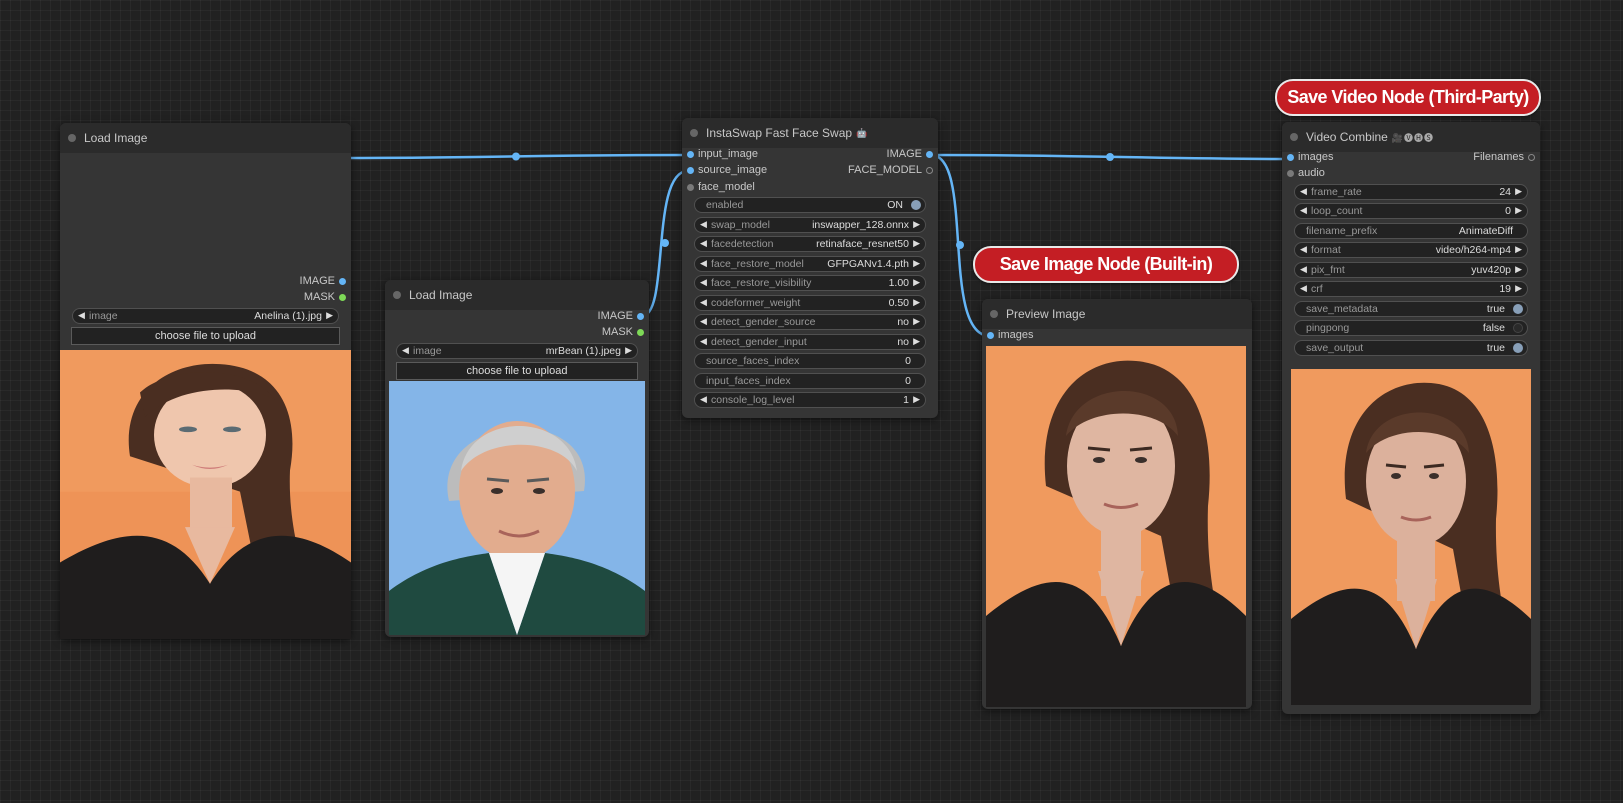  What do you see at coordinates (906, 400) in the screenshot?
I see `widget-value: 1` at bounding box center [906, 400].